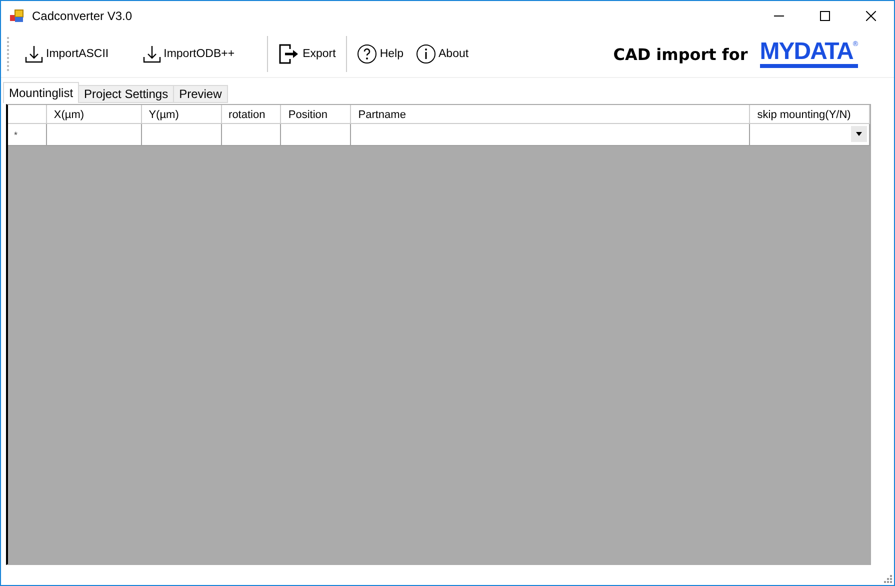 This screenshot has width=895, height=586. What do you see at coordinates (380, 54) in the screenshot?
I see `help-button: Help` at bounding box center [380, 54].